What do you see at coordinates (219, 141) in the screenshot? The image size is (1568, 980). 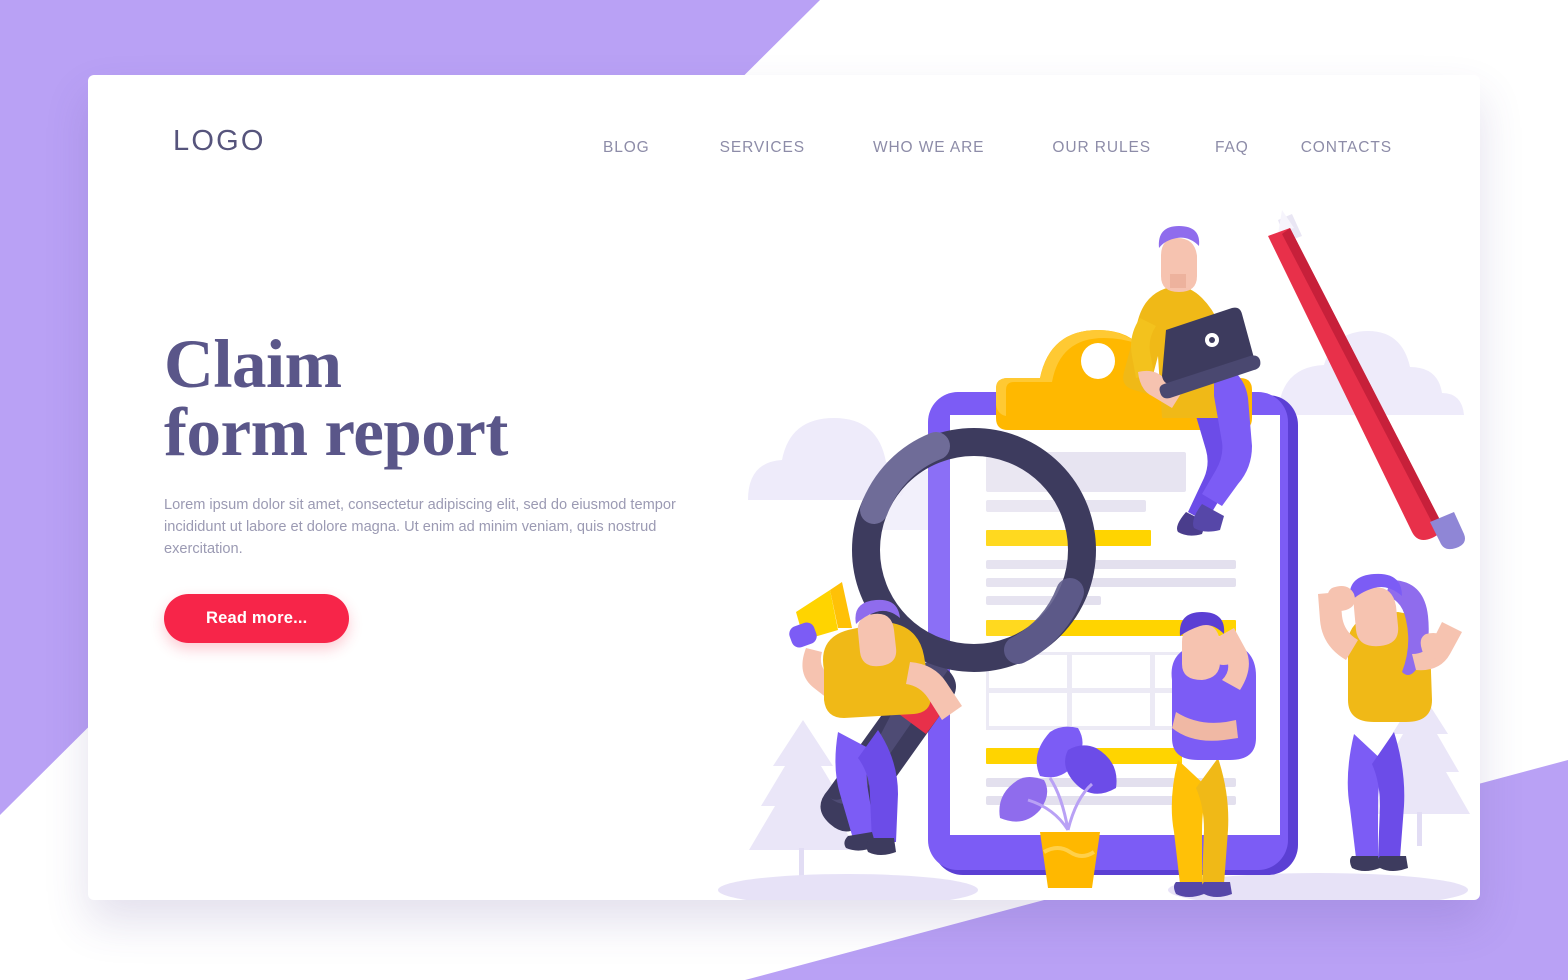 I see `logo: LOGO` at bounding box center [219, 141].